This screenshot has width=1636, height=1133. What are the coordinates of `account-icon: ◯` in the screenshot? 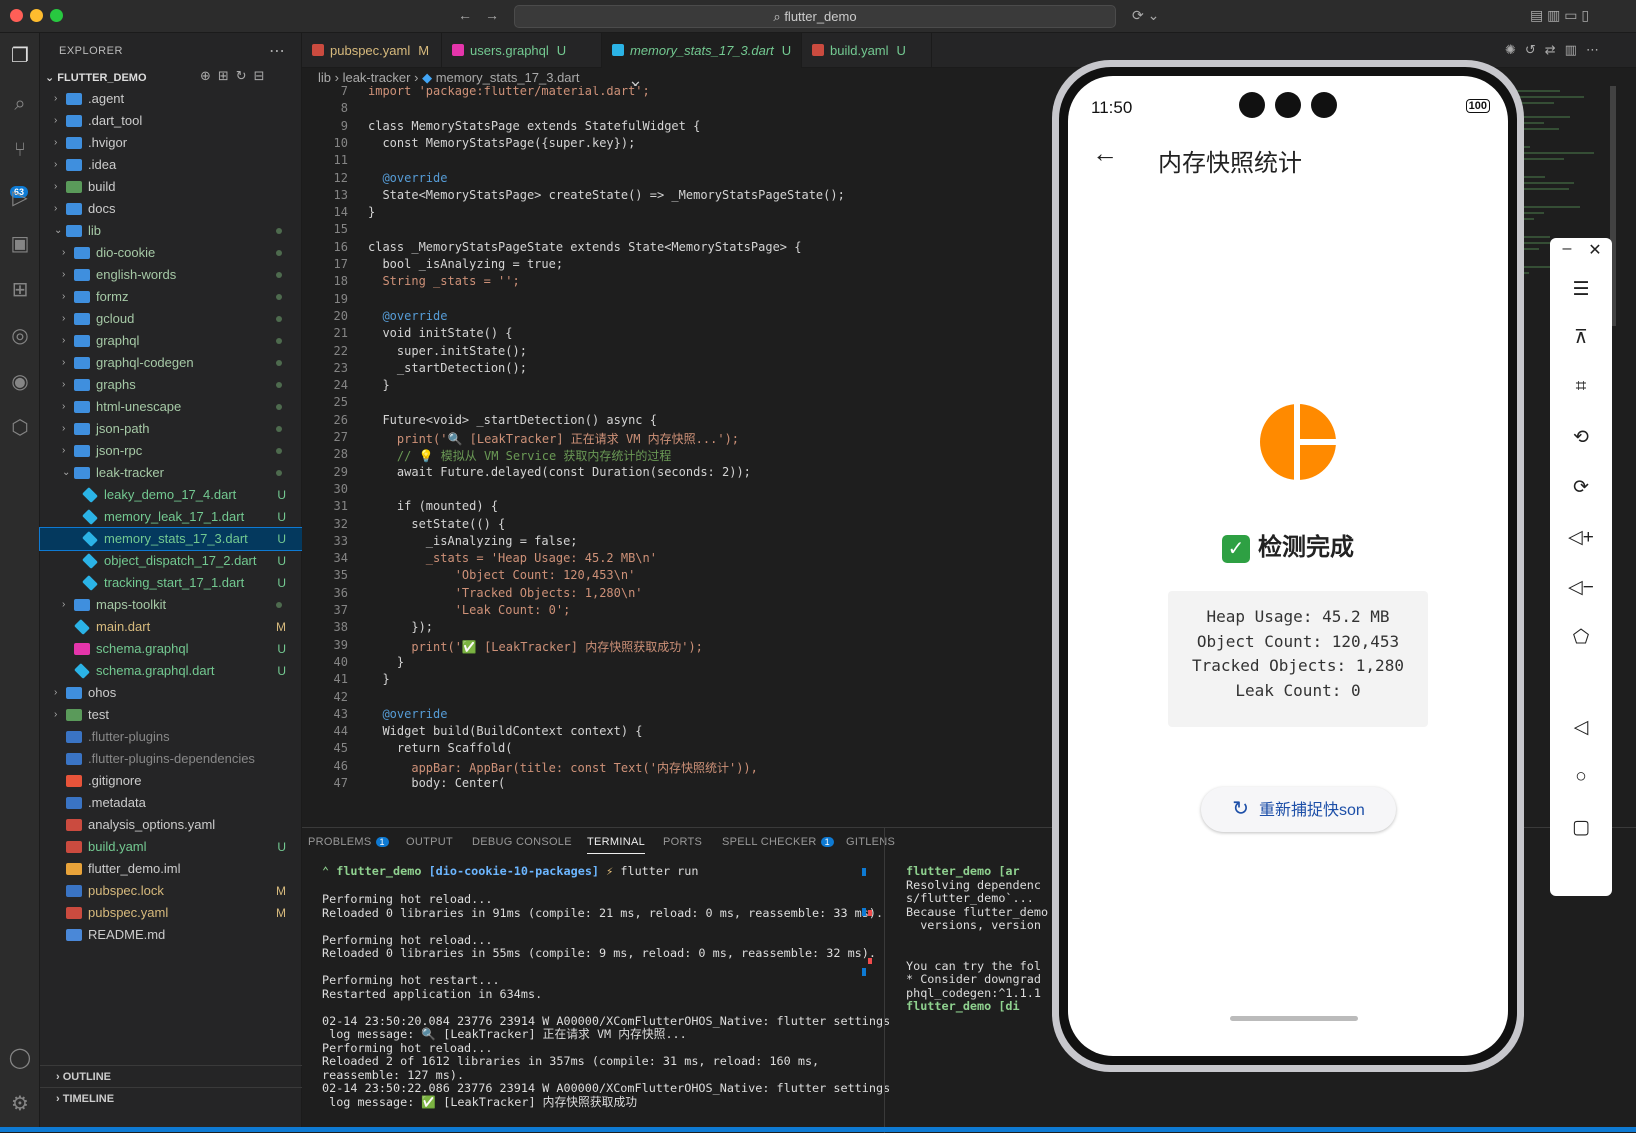 It's located at (20, 1058).